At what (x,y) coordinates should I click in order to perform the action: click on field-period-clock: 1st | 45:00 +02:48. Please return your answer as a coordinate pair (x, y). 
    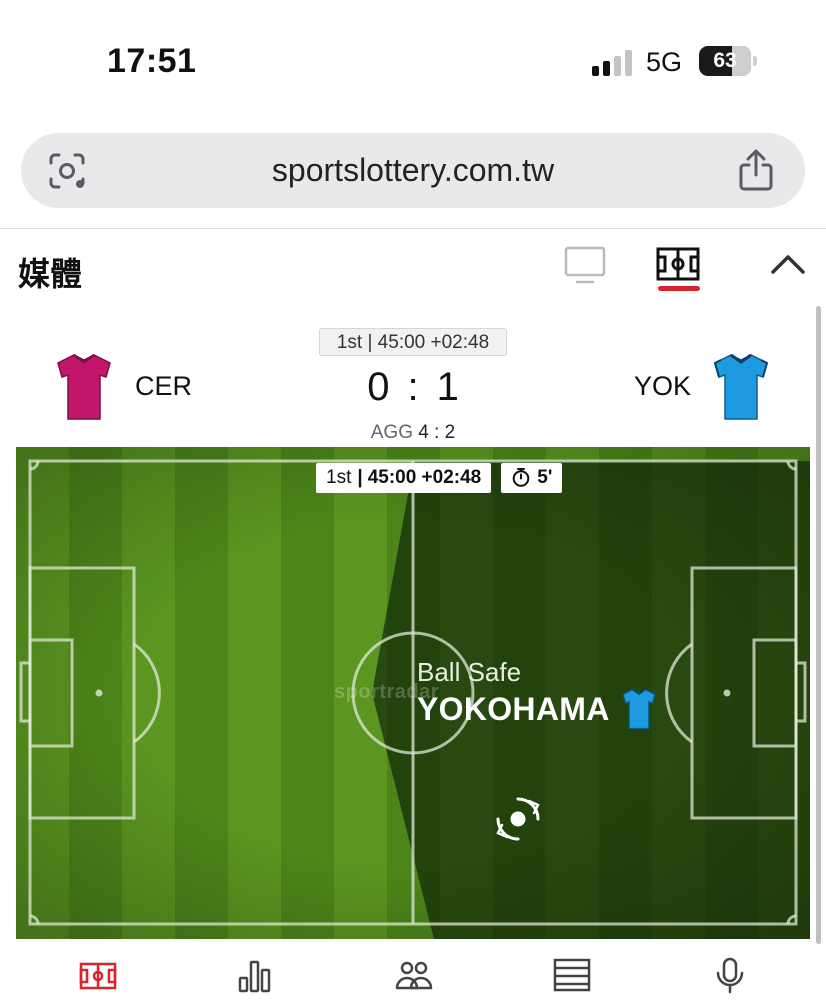
    Looking at the image, I should click on (404, 478).